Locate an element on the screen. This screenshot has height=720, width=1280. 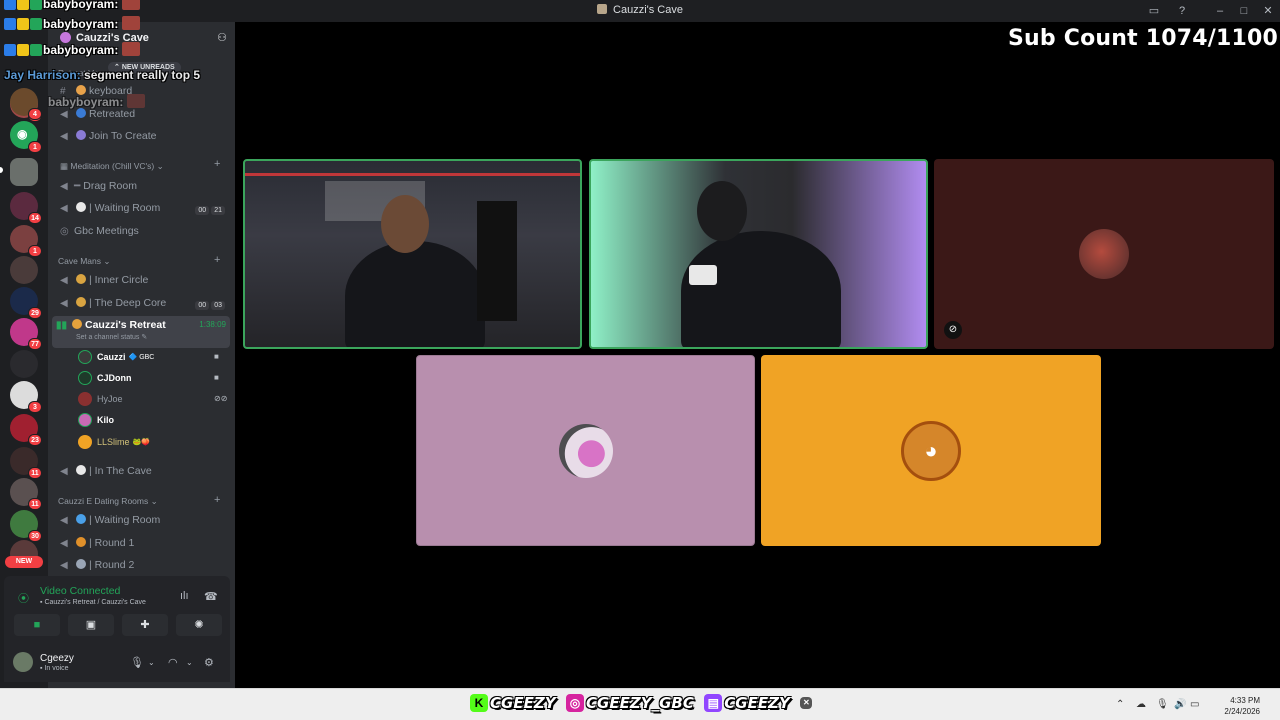
unread-badge: 11 is located at coordinates (35, 473).